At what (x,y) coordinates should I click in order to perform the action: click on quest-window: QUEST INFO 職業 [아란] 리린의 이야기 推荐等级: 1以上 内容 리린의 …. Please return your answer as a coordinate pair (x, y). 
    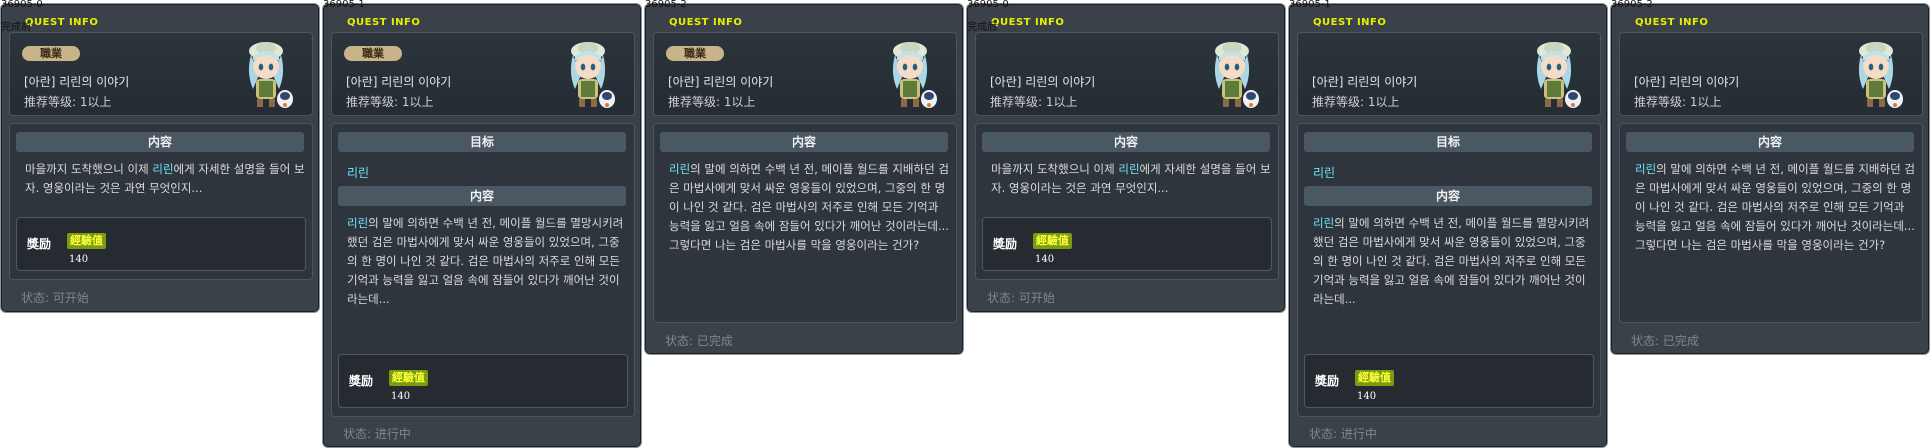
    Looking at the image, I should click on (804, 179).